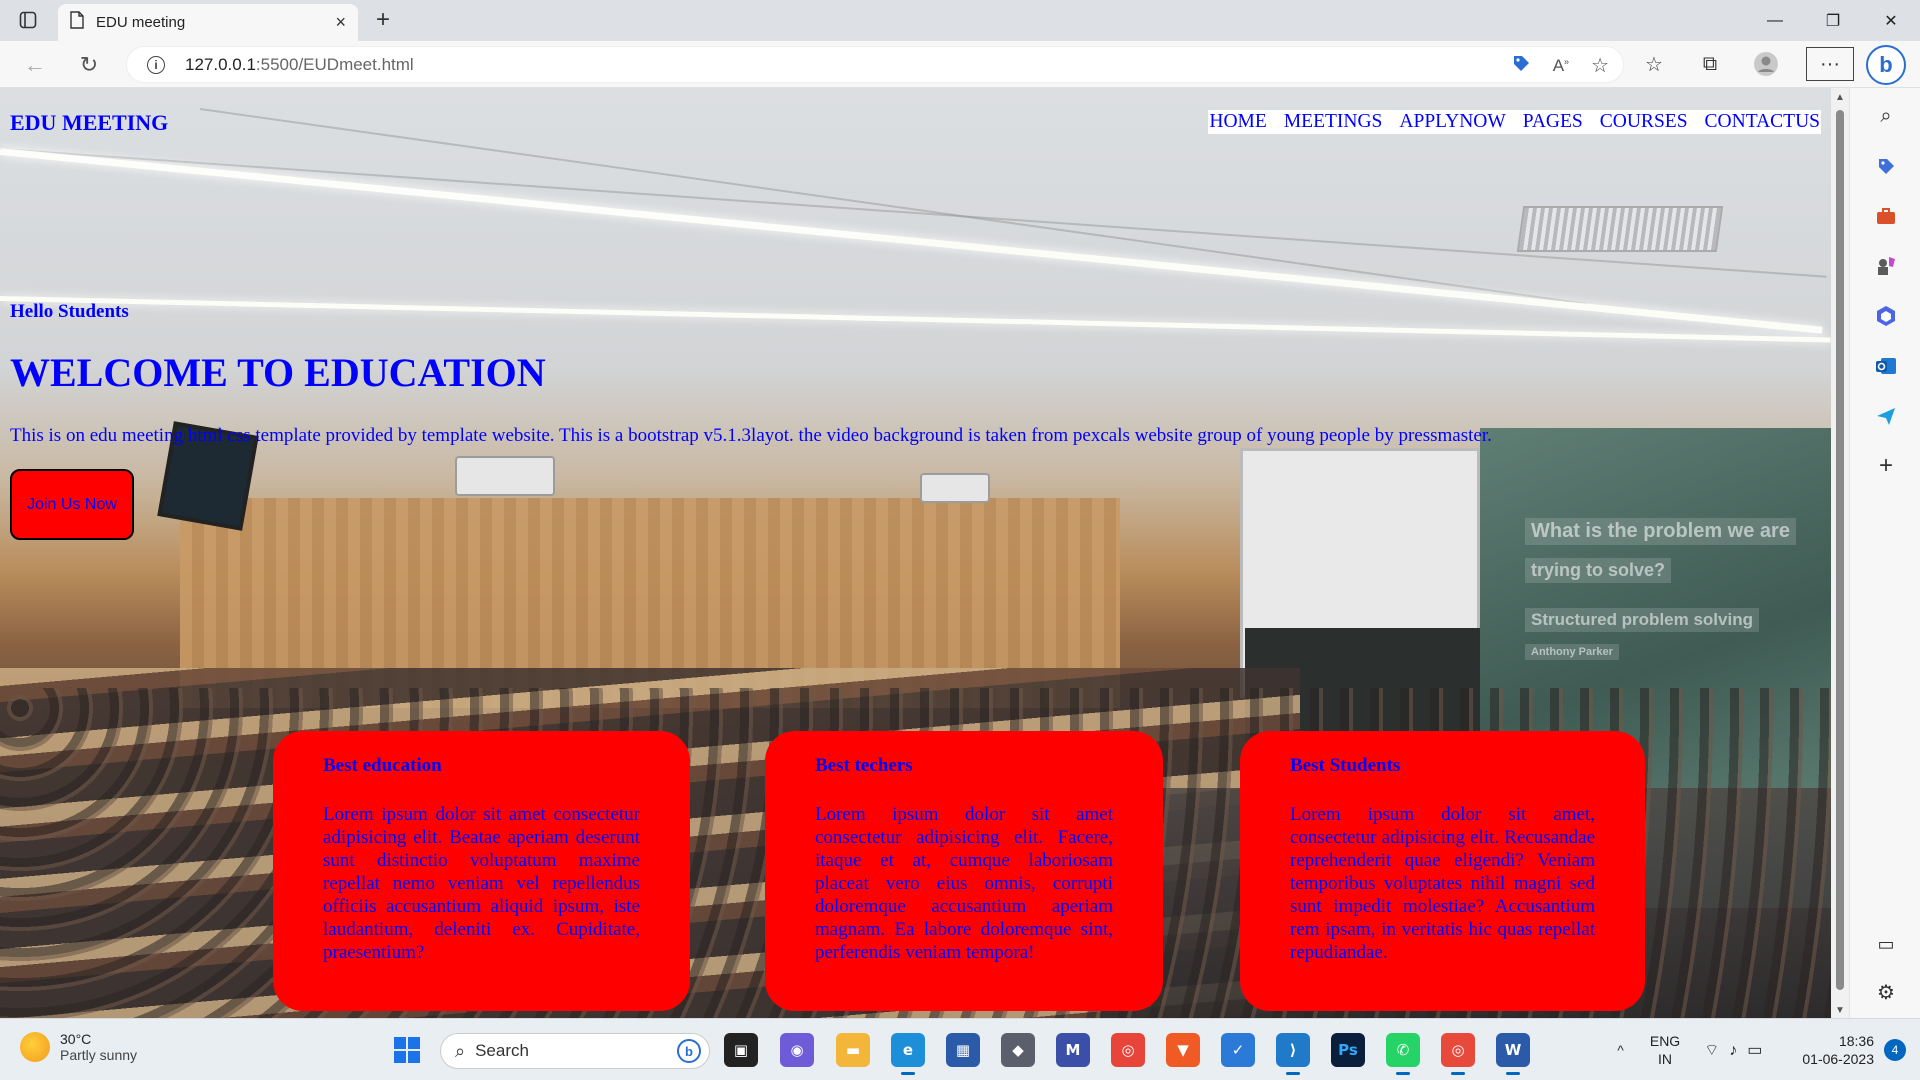 This screenshot has width=1920, height=1080. What do you see at coordinates (35, 65) in the screenshot?
I see `back-button: ←` at bounding box center [35, 65].